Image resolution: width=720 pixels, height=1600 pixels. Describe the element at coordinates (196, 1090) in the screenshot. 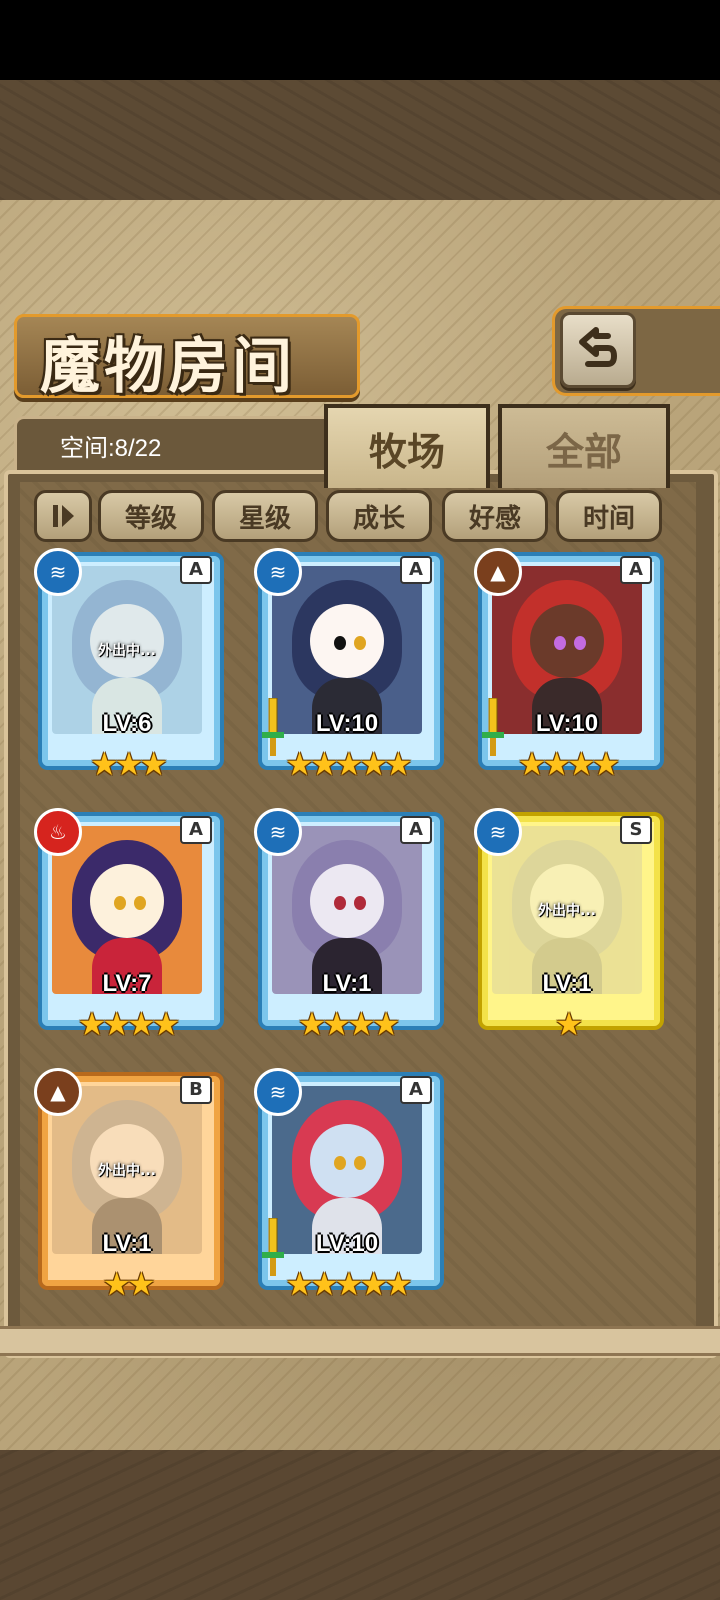

I see `rank-badge: B` at that location.